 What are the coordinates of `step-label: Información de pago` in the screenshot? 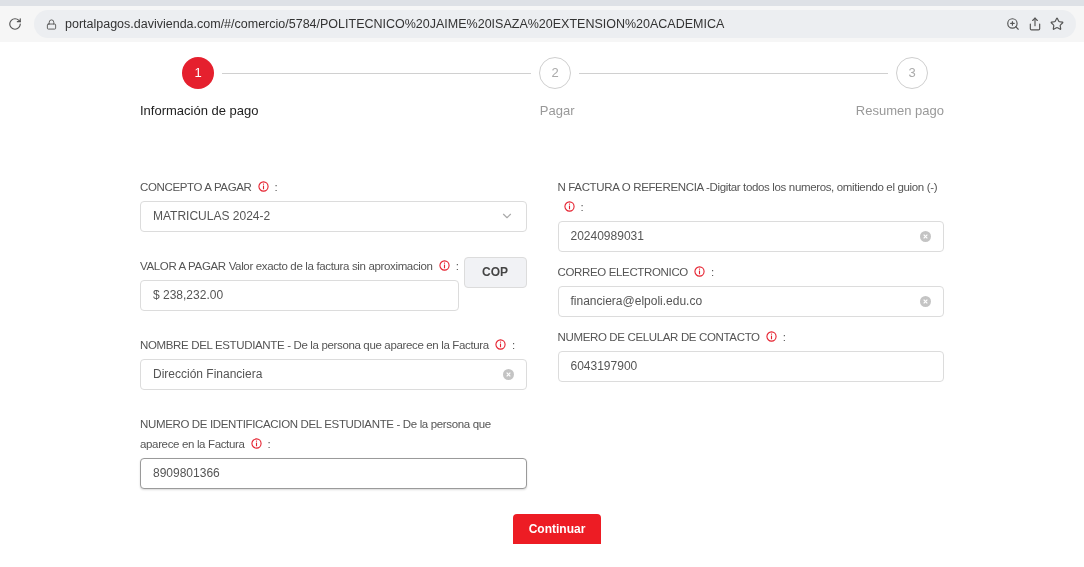 It's located at (199, 111).